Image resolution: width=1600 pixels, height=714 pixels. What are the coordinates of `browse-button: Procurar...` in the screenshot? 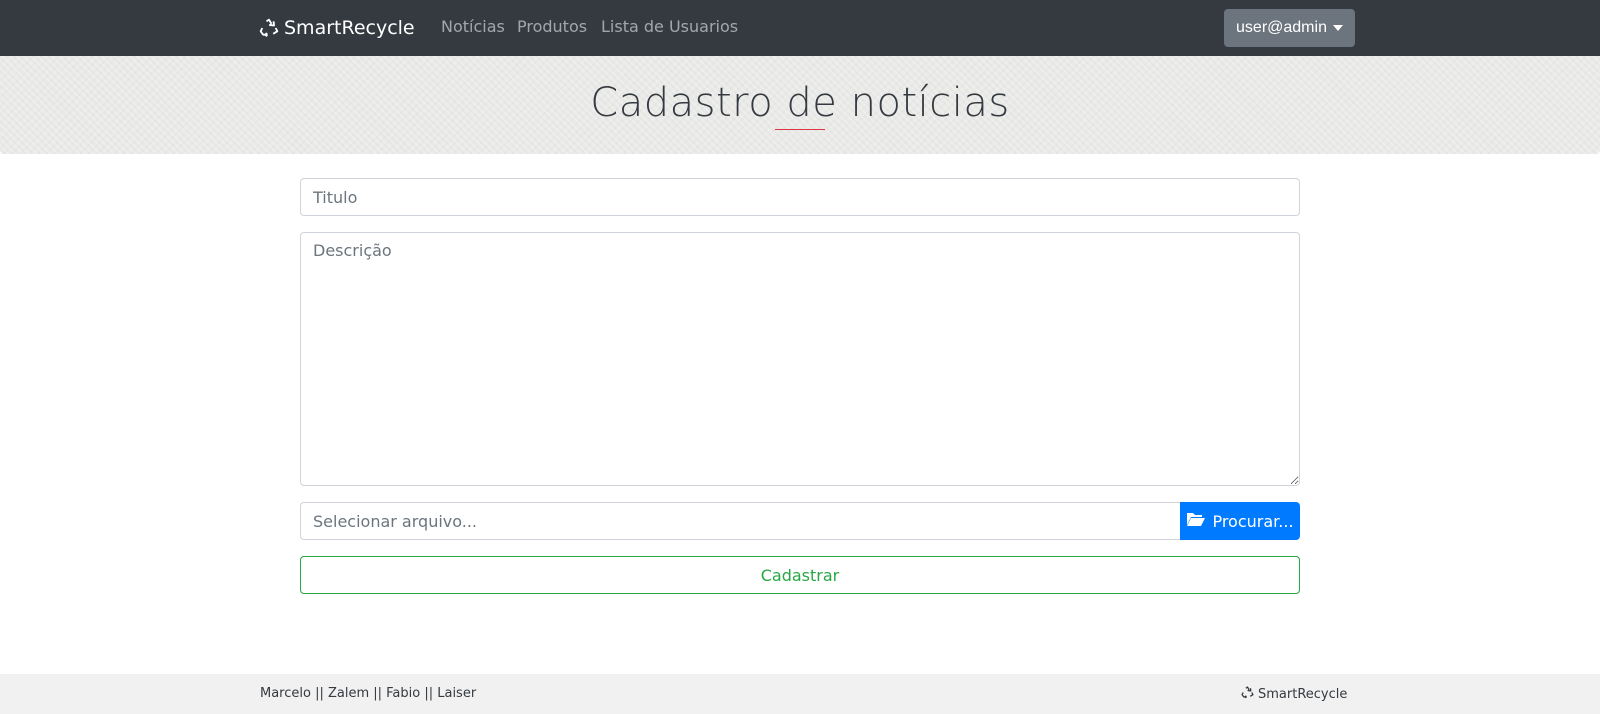 It's located at (1240, 521).